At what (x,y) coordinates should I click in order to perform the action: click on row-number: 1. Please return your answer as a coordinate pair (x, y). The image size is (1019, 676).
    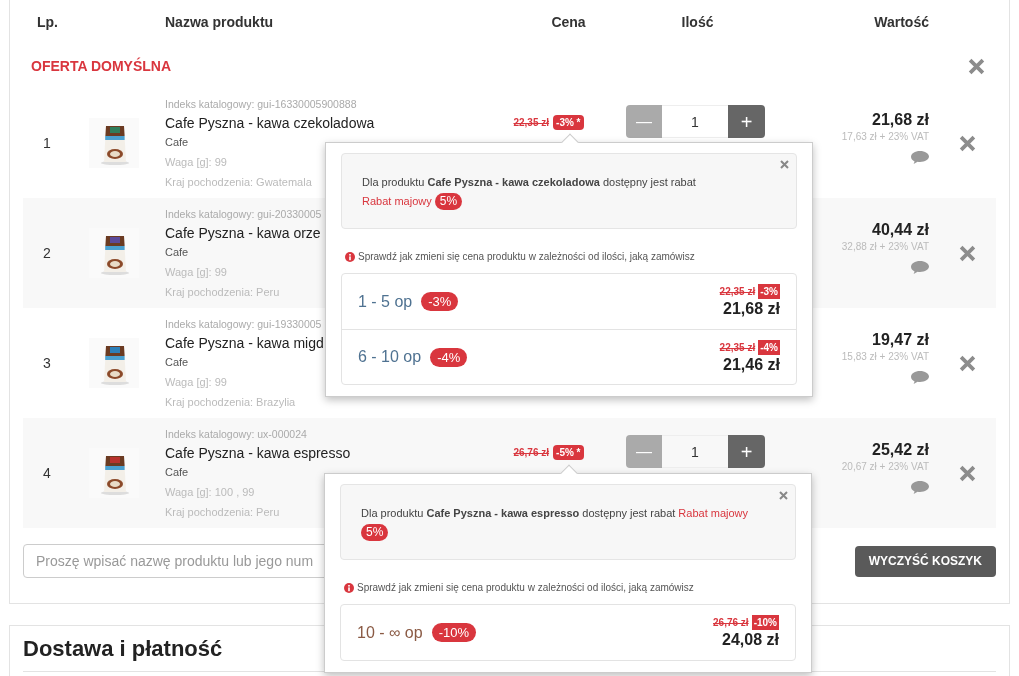
    Looking at the image, I should click on (47, 143).